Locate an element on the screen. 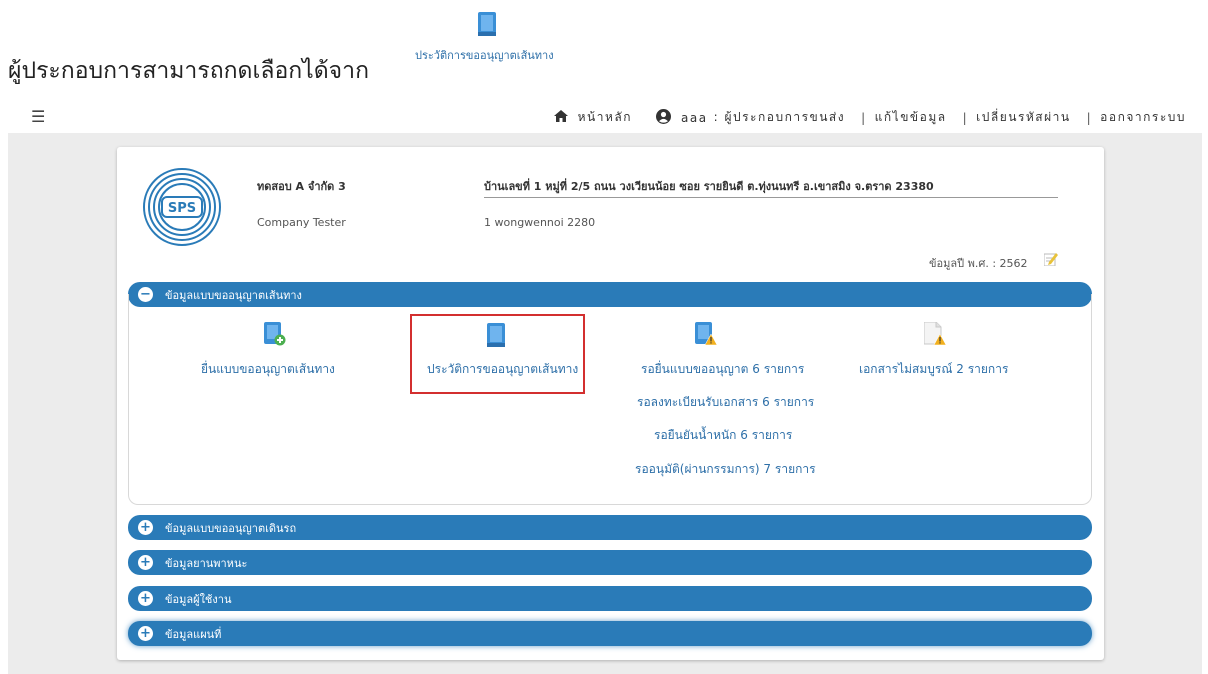  nav-logout: ออกจากระบบ is located at coordinates (1143, 117).